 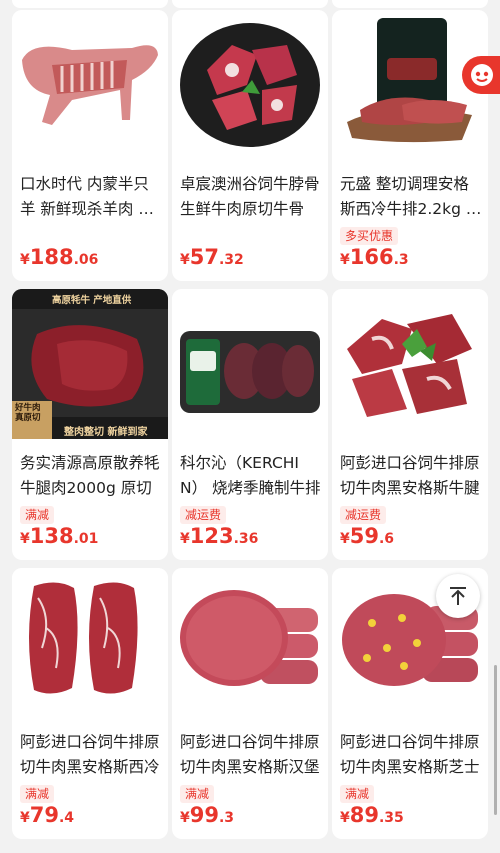 What do you see at coordinates (372, 815) in the screenshot?
I see `product-price: ¥89.35` at bounding box center [372, 815].